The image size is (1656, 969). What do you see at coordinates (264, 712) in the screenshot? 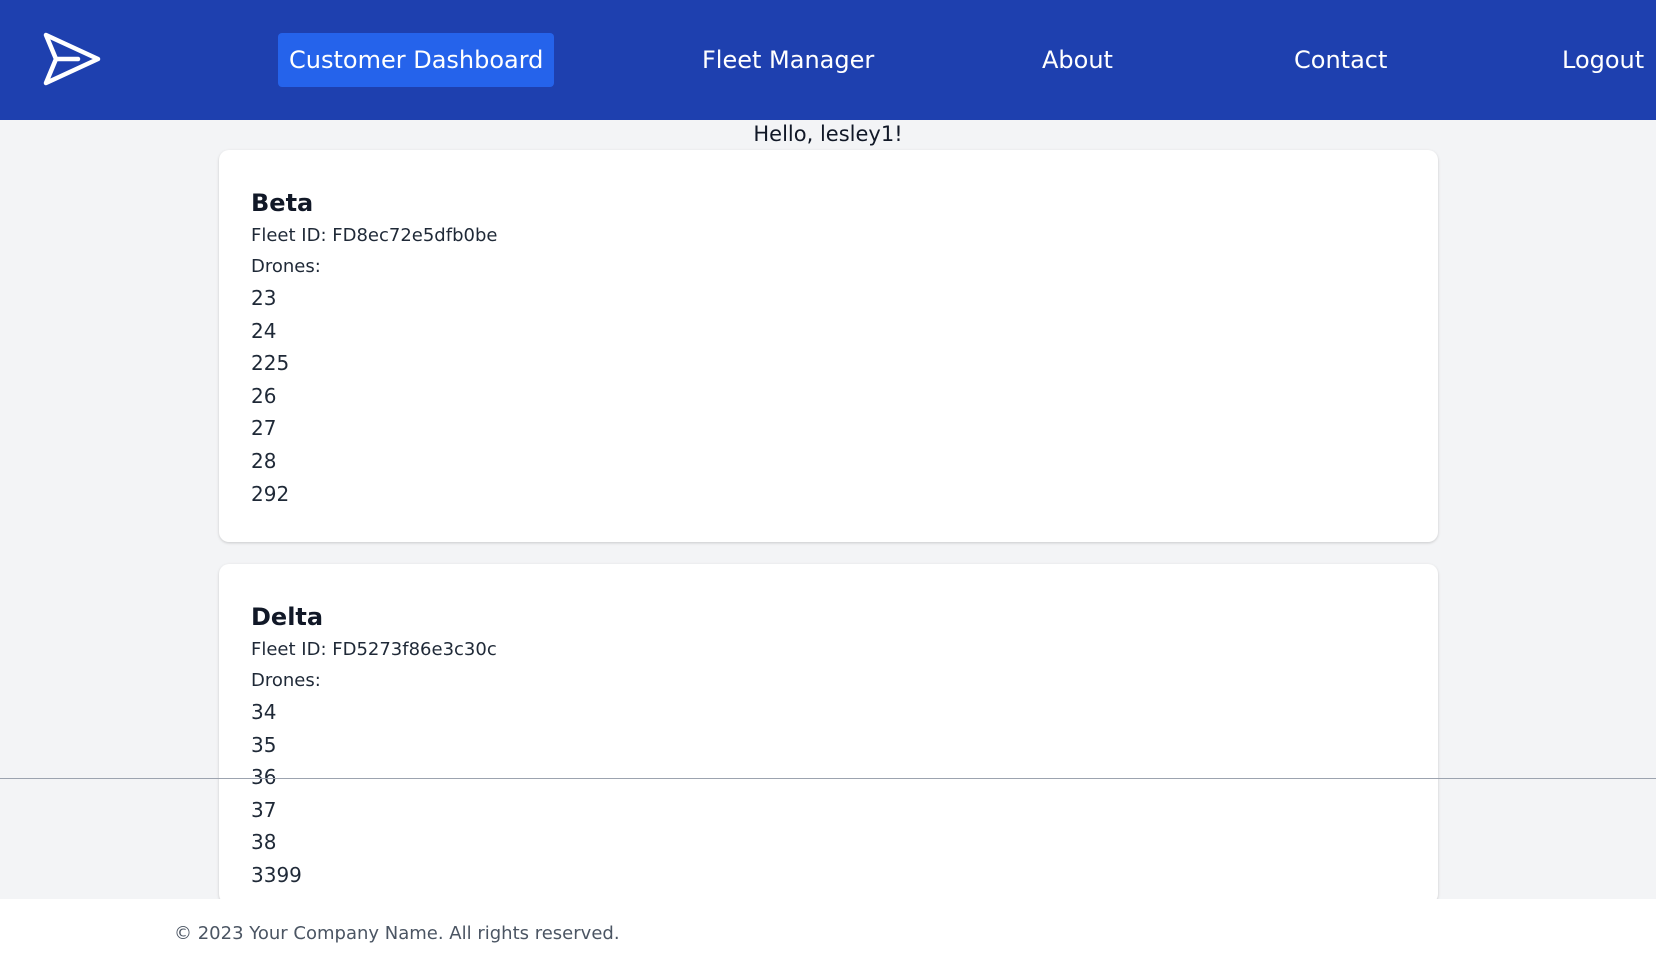
I see `drone-item: 34` at bounding box center [264, 712].